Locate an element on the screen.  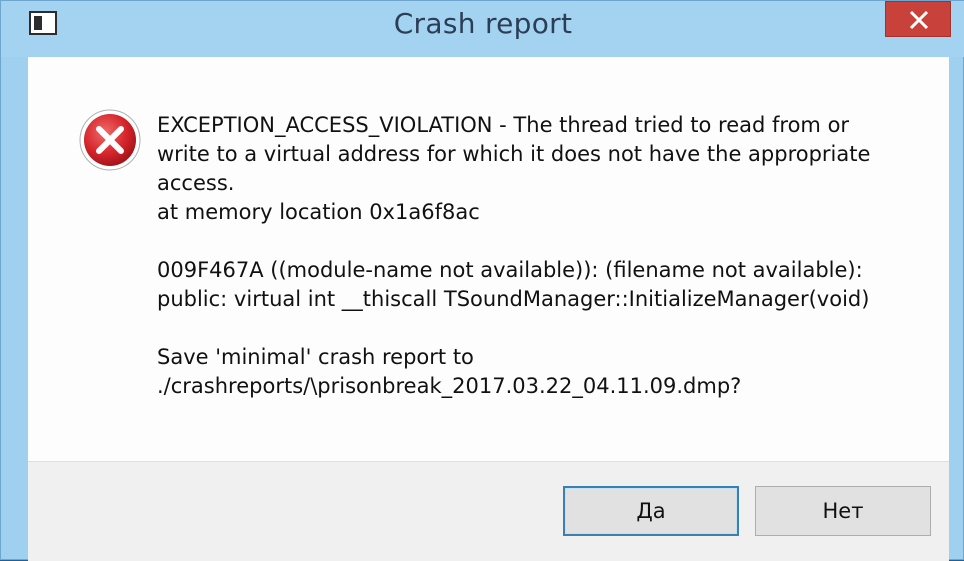
close-icon is located at coordinates (919, 20).